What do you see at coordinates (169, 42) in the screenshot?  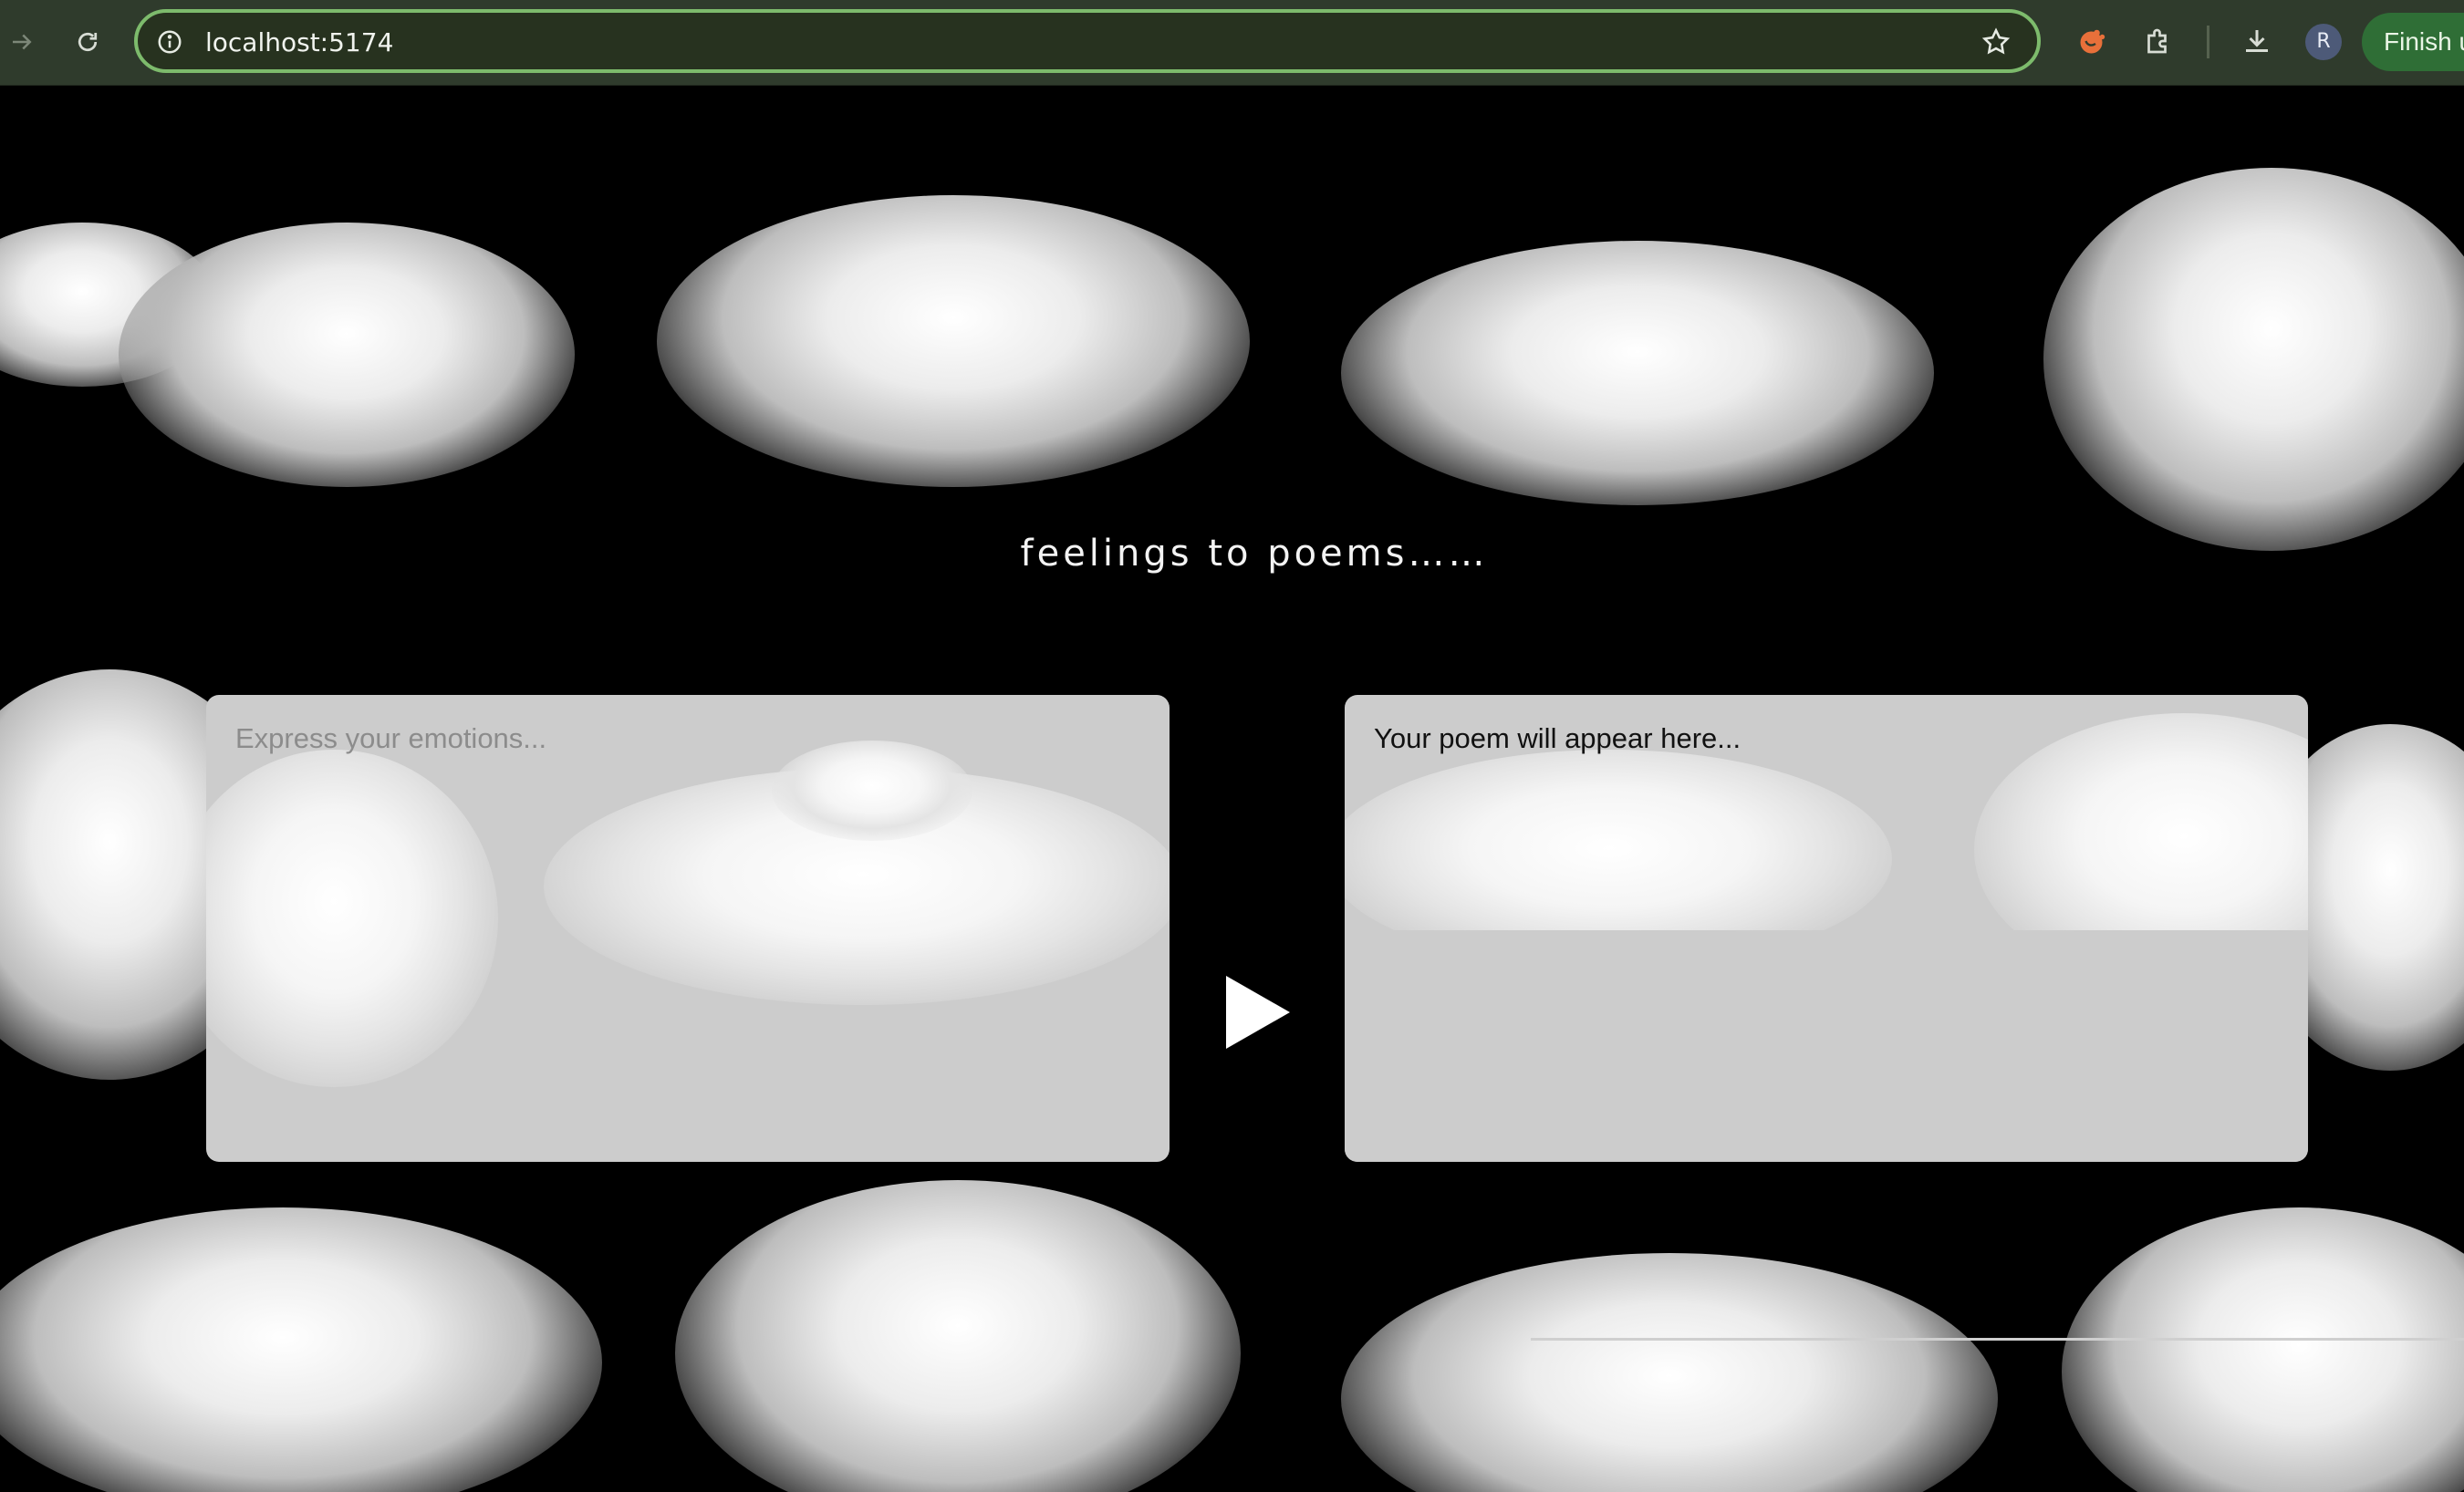 I see `info-icon` at bounding box center [169, 42].